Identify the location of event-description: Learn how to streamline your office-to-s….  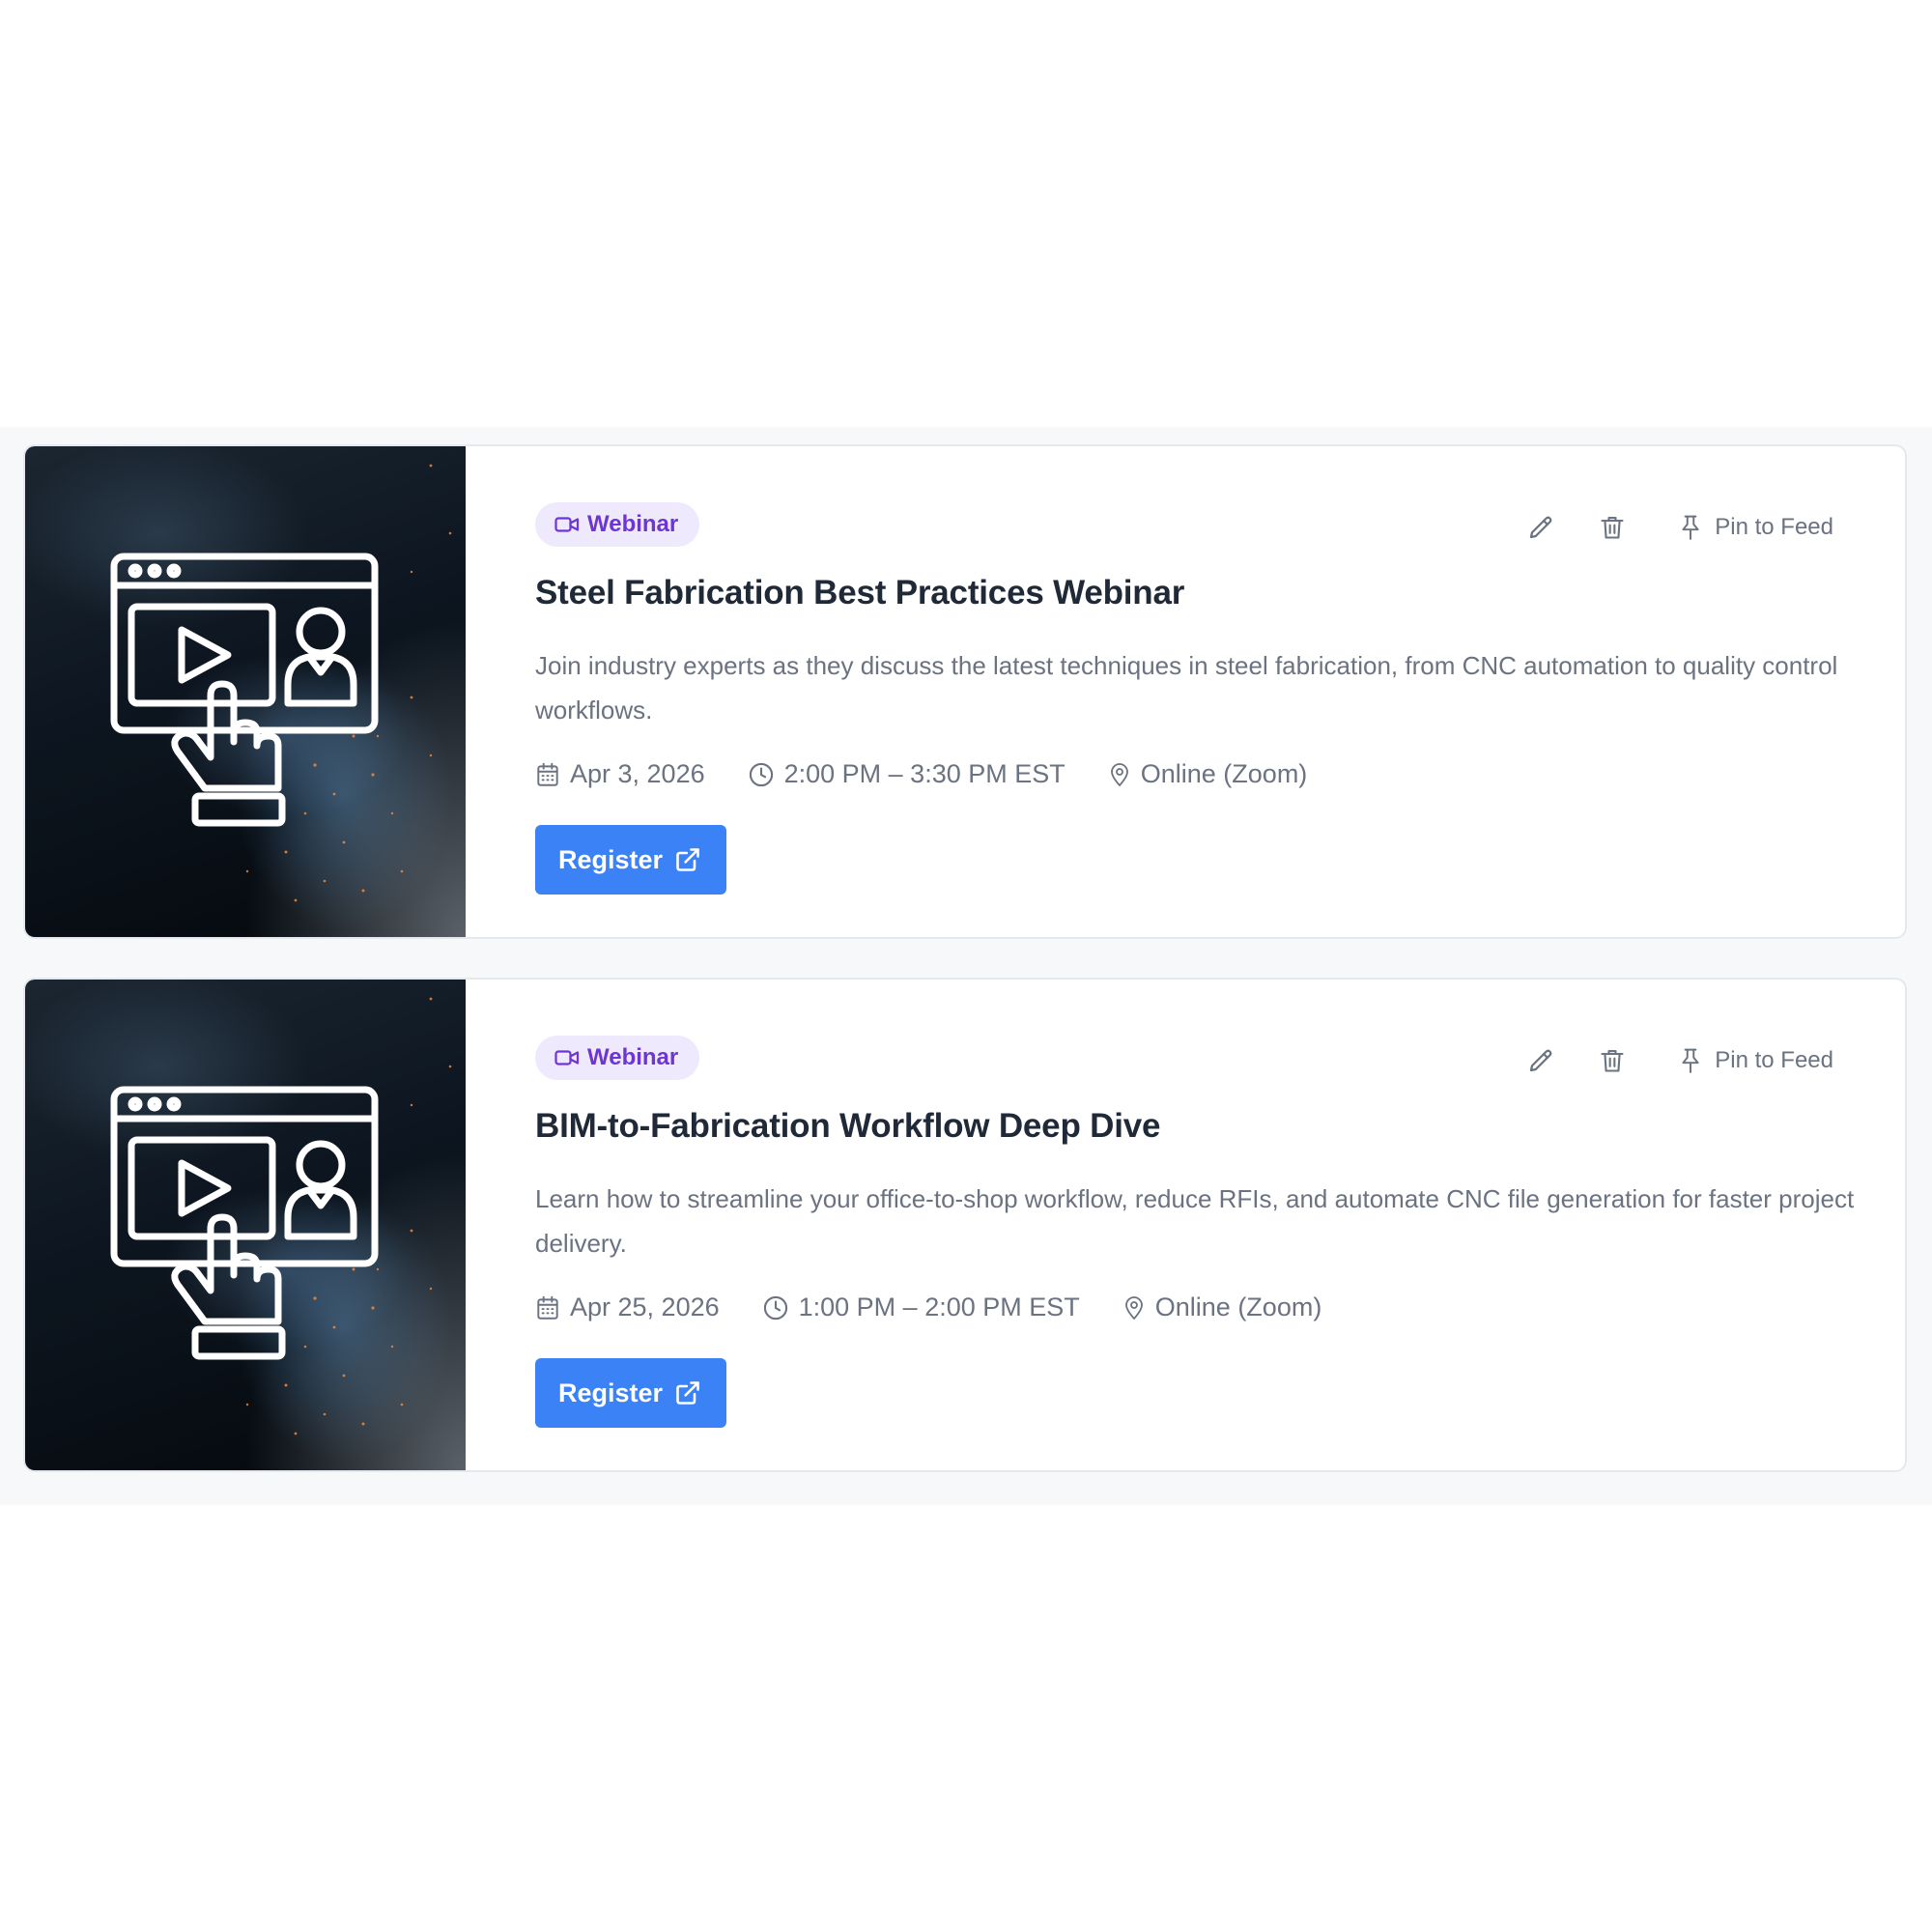
(1195, 1221).